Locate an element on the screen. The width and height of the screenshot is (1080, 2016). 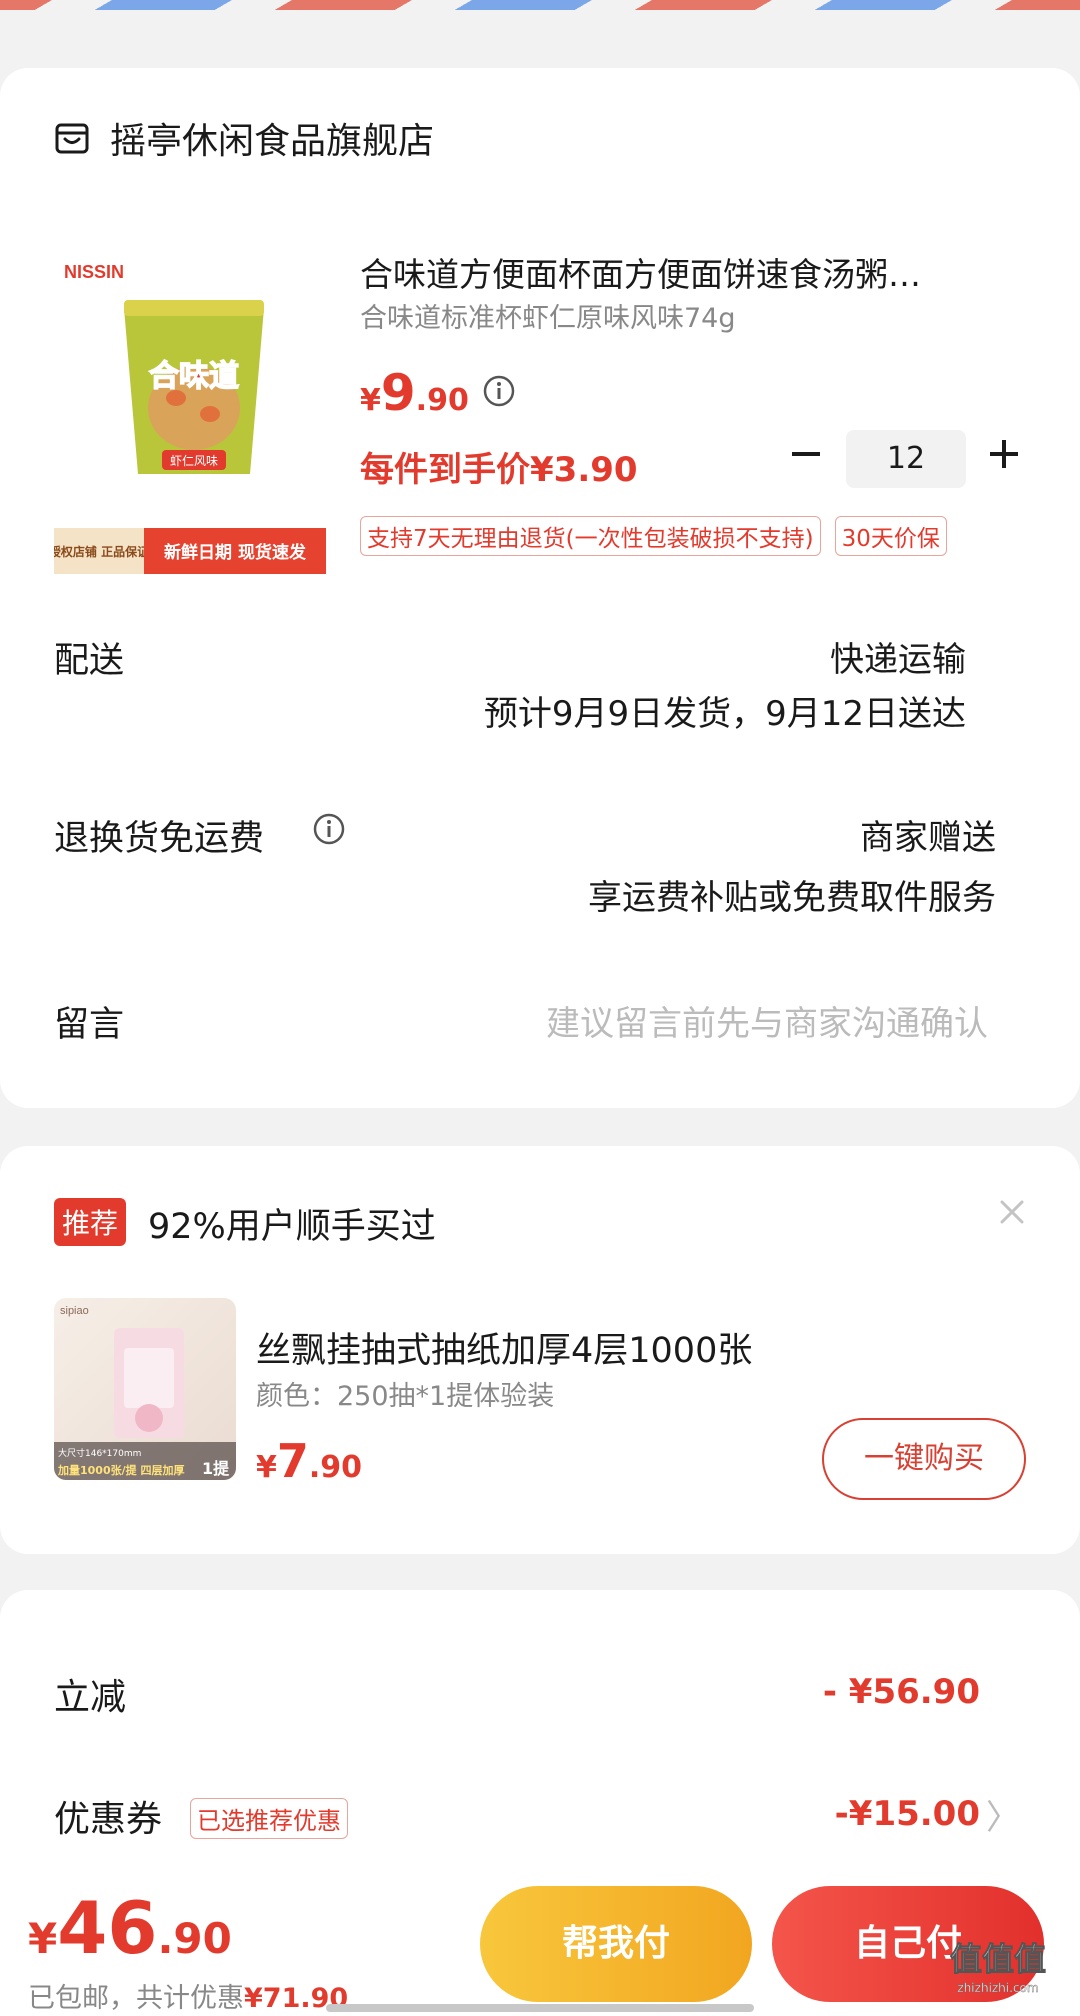
recommend-title: 92%用户顺手买过 is located at coordinates (292, 1227).